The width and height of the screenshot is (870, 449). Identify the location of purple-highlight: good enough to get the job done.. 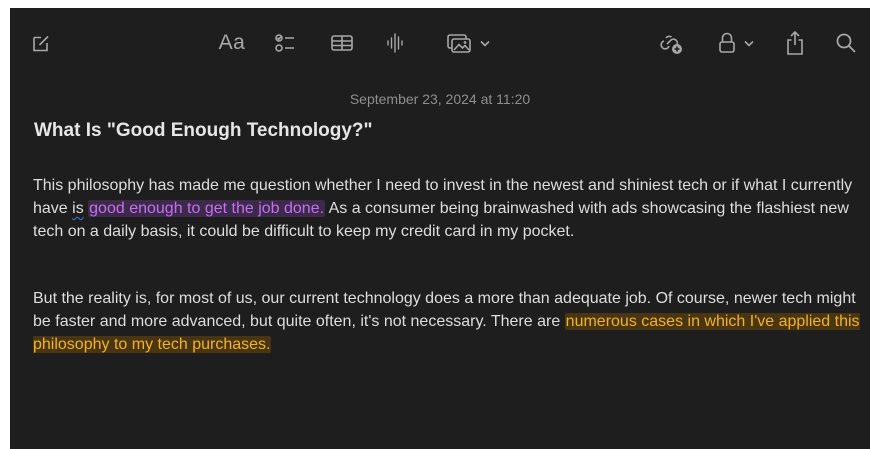
(207, 208).